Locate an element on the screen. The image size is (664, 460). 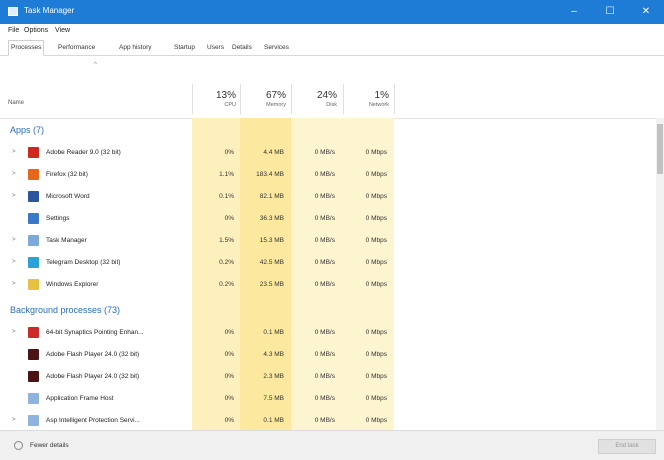
memory-label: Memory is located at coordinates (276, 105).